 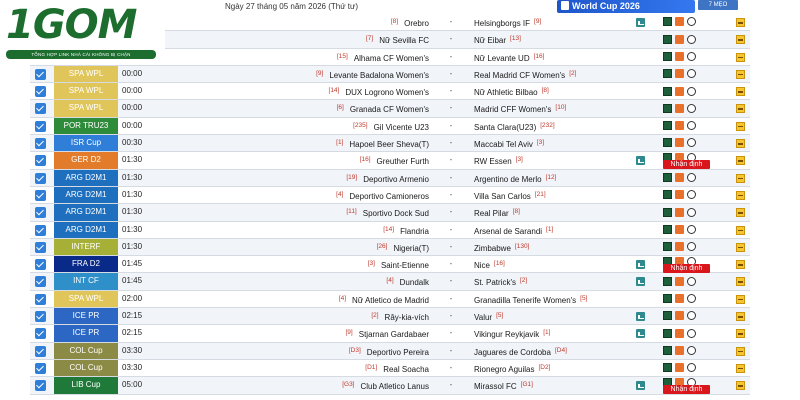 I want to click on home-team: Deportivo Camioneros, so click(x=389, y=196).